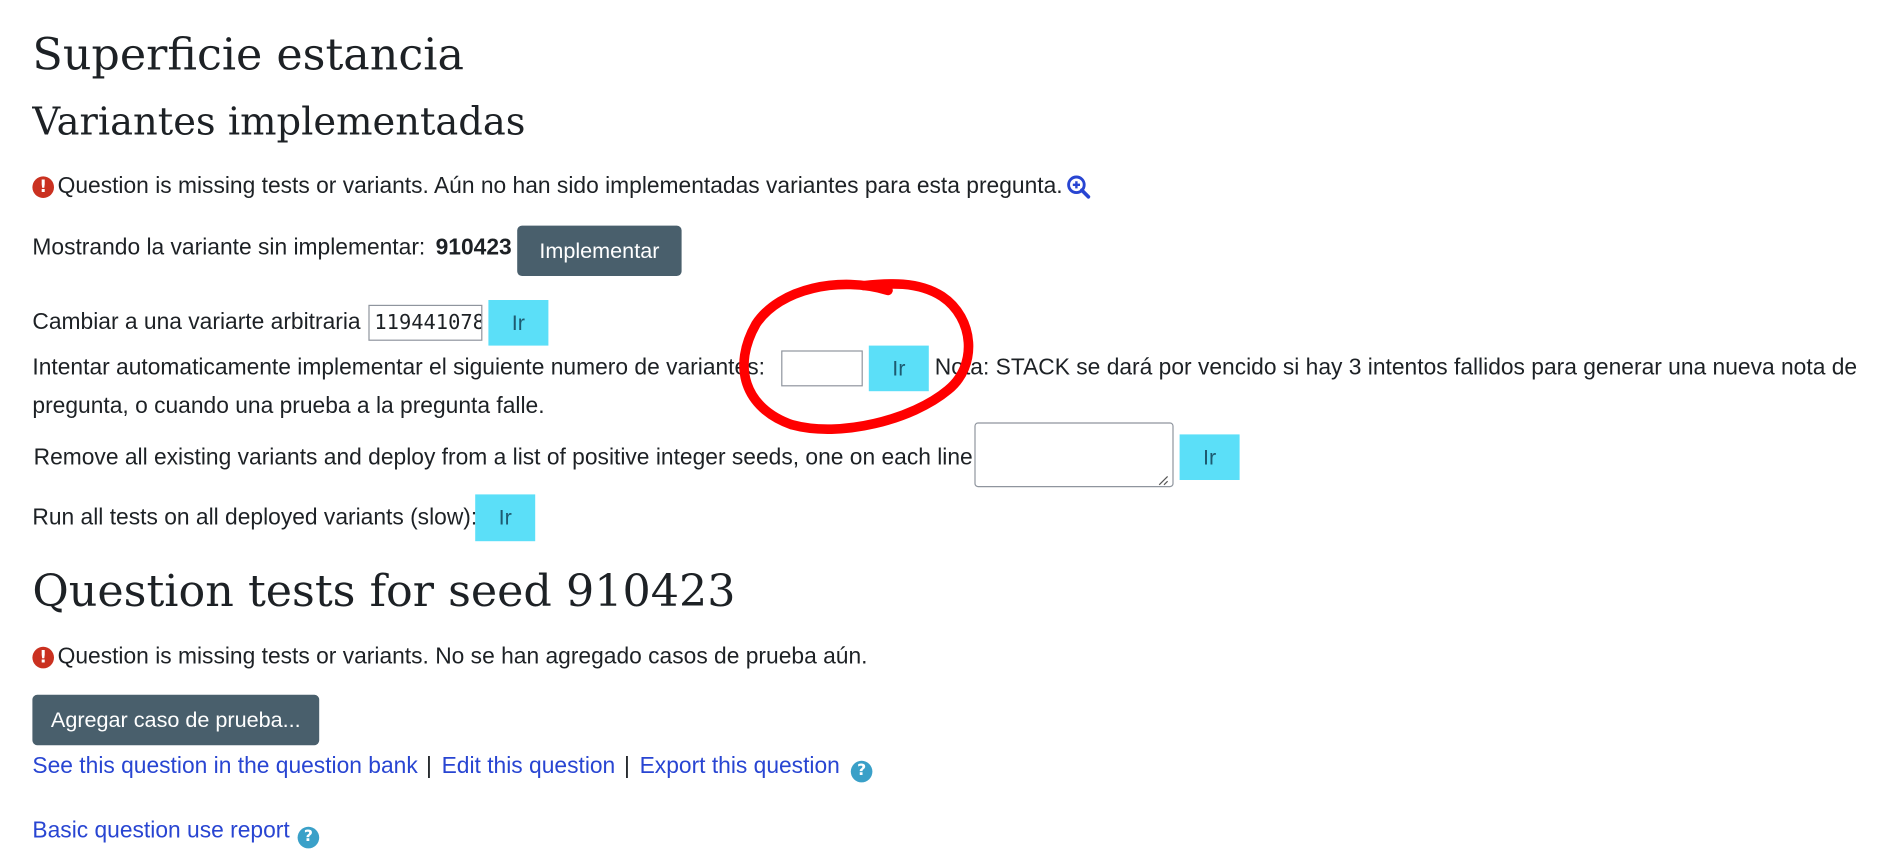 This screenshot has height=868, width=1880. I want to click on export-question-link: Export this question, so click(740, 767).